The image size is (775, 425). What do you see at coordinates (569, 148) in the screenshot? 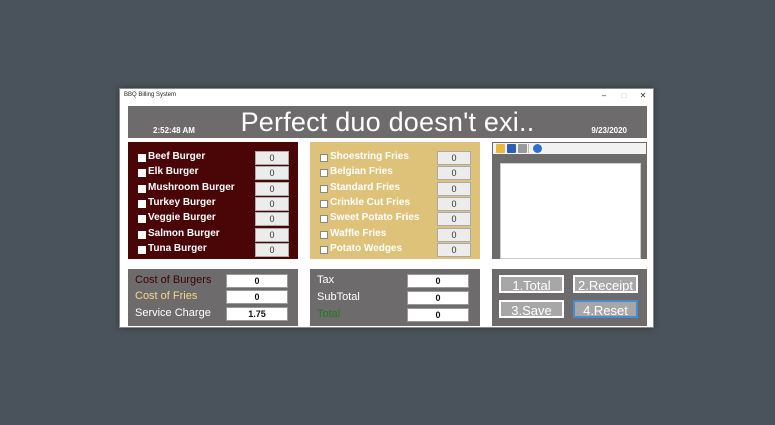
I see `receipt-toolbar` at bounding box center [569, 148].